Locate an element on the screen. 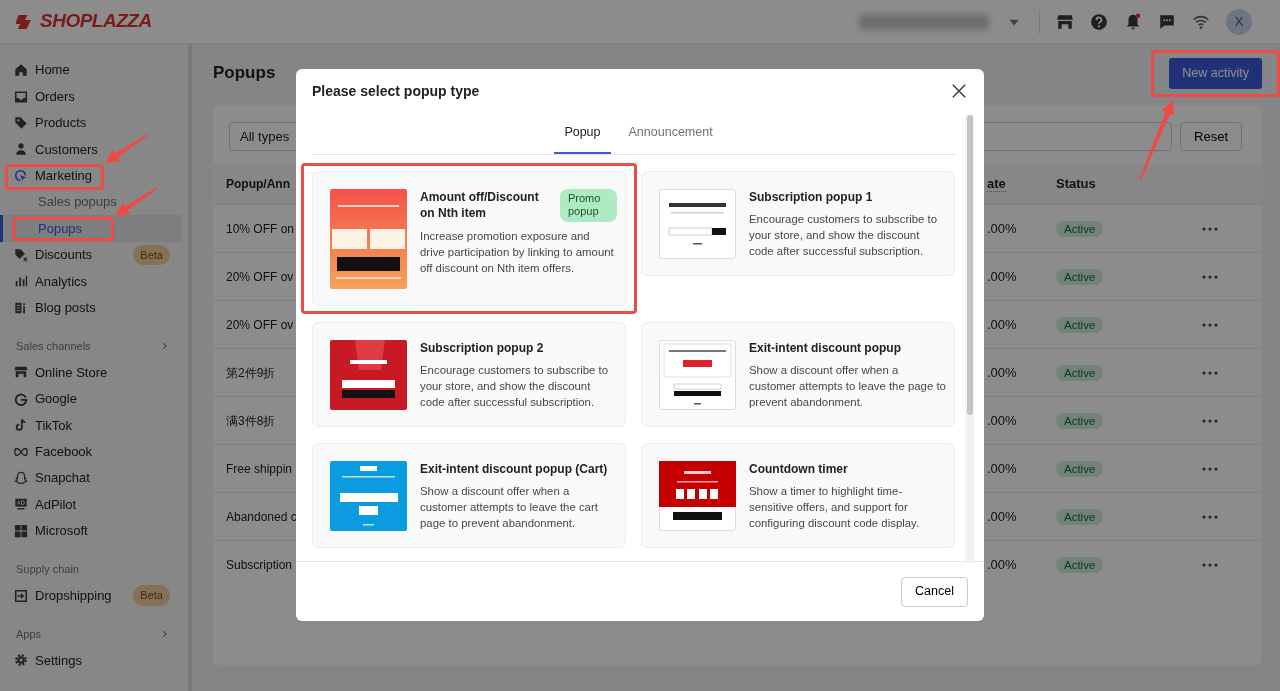 This screenshot has width=1280, height=691. cancel-button: Cancel is located at coordinates (934, 591).